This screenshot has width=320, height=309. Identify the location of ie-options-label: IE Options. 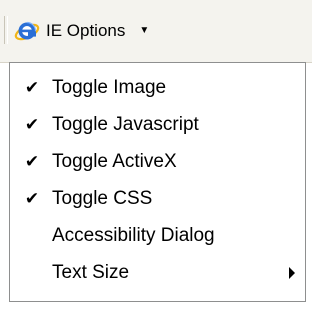
(86, 30).